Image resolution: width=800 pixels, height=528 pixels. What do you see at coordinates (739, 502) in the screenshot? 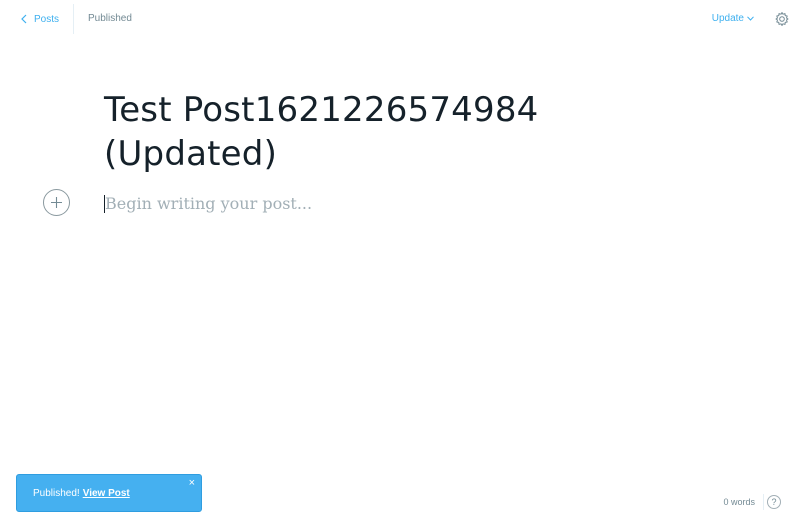
I see `word-count: 0 words` at bounding box center [739, 502].